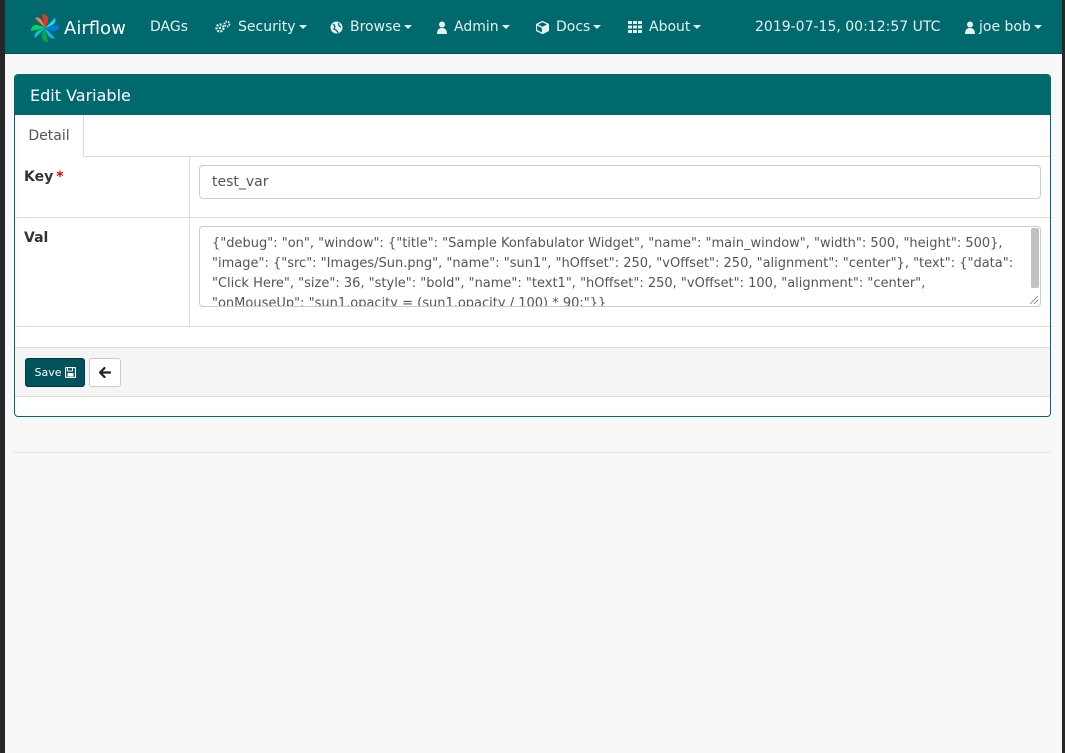 This screenshot has width=1065, height=753. What do you see at coordinates (45, 28) in the screenshot?
I see `airflow-logo-icon` at bounding box center [45, 28].